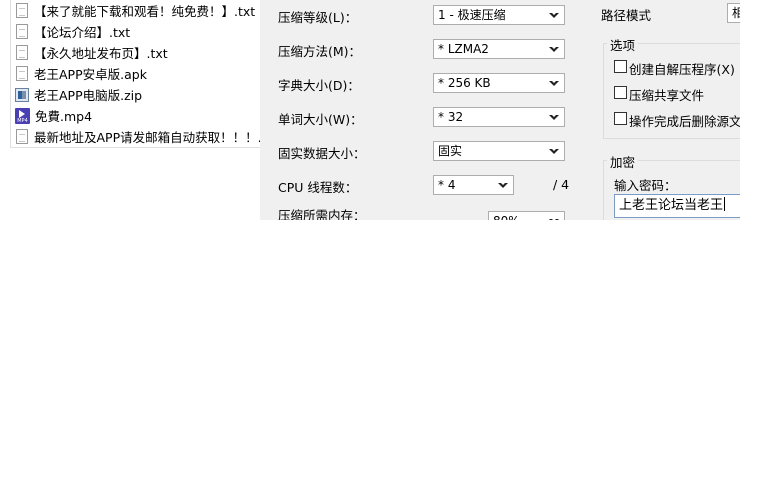 This screenshot has height=481, width=782. I want to click on threads-max: / 4, so click(561, 184).